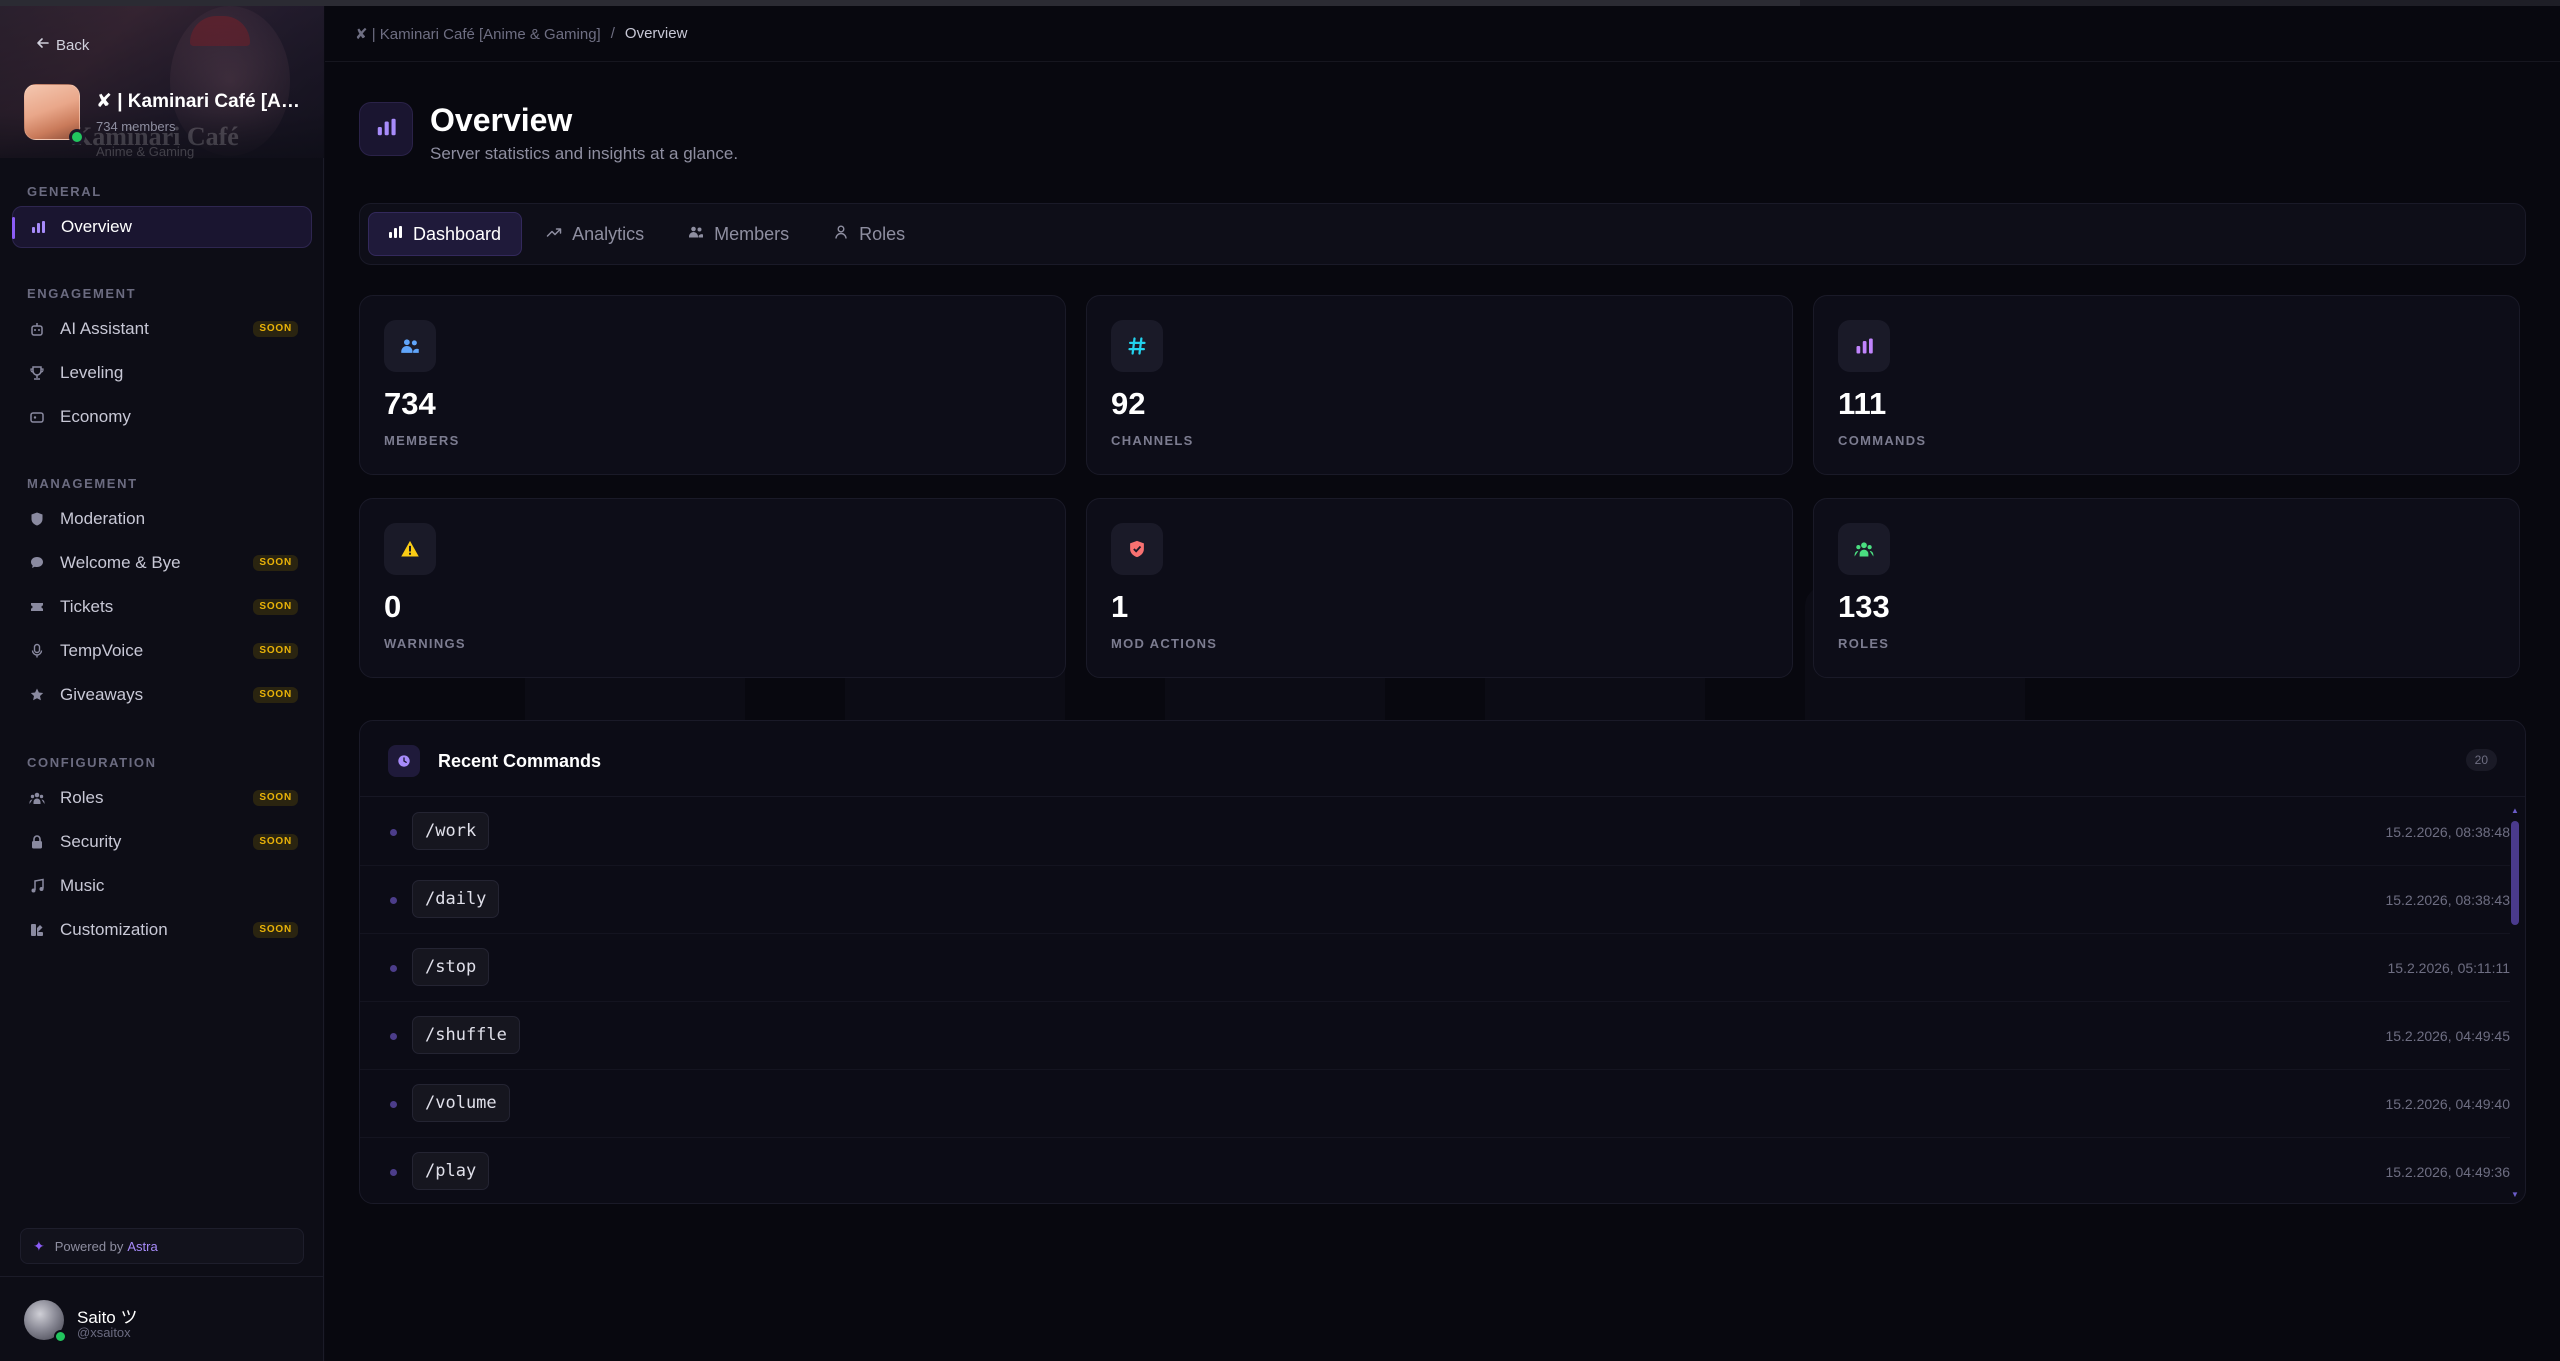 This screenshot has height=1361, width=2560. What do you see at coordinates (37, 563) in the screenshot?
I see `chat-bubble-icon` at bounding box center [37, 563].